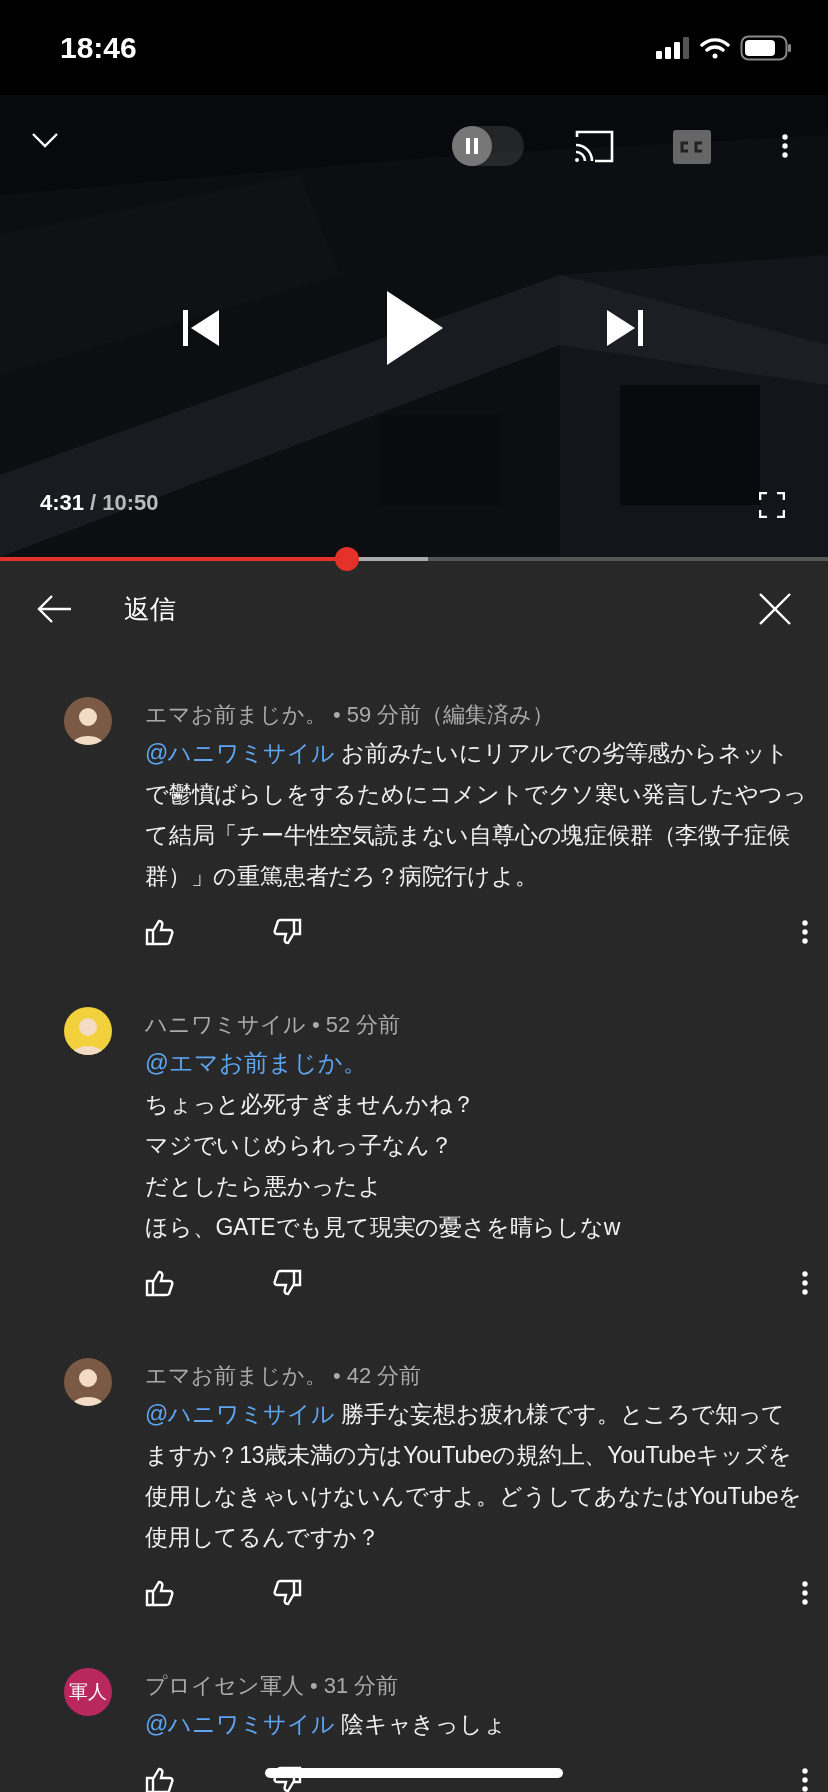 This screenshot has width=828, height=1792. I want to click on fullscreen-icon, so click(772, 505).